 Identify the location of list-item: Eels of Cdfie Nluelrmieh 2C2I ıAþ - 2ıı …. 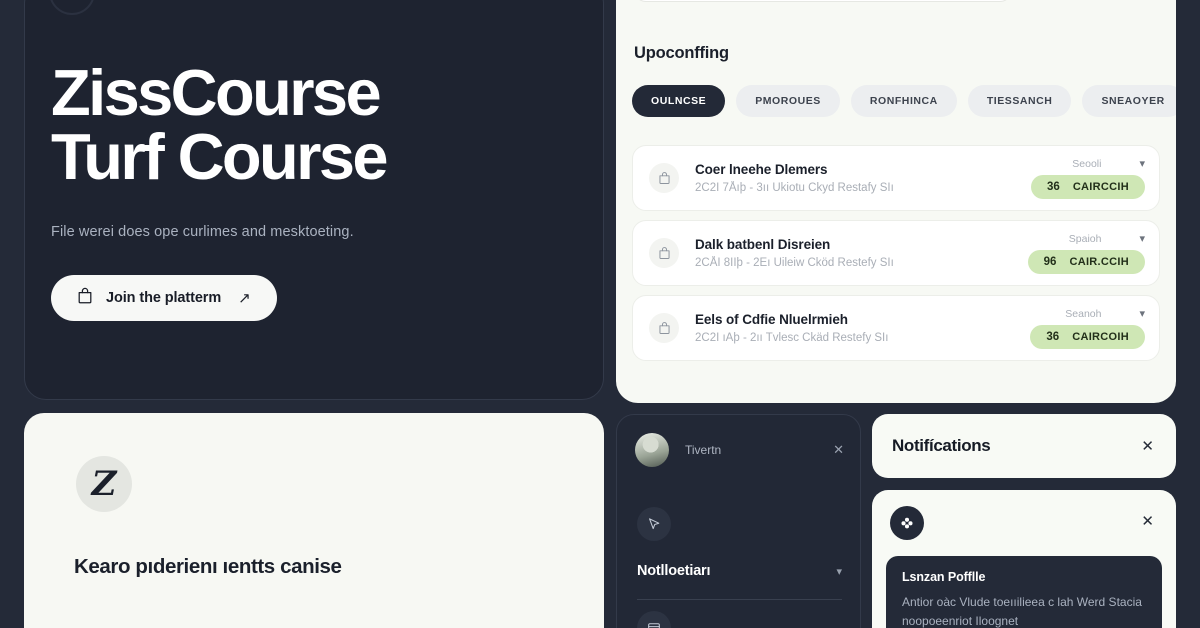
(896, 328).